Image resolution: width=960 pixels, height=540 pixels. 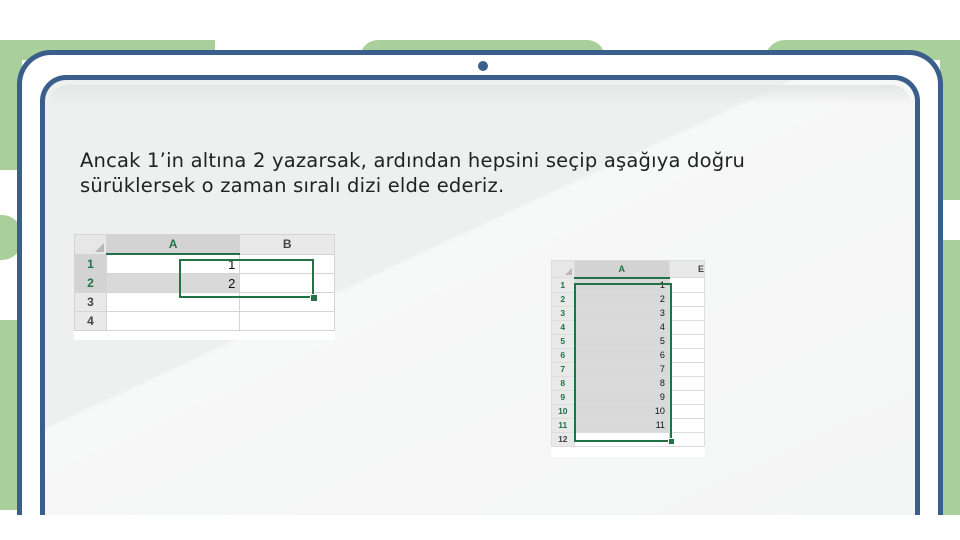 I want to click on cell-a: 9, so click(x=621, y=397).